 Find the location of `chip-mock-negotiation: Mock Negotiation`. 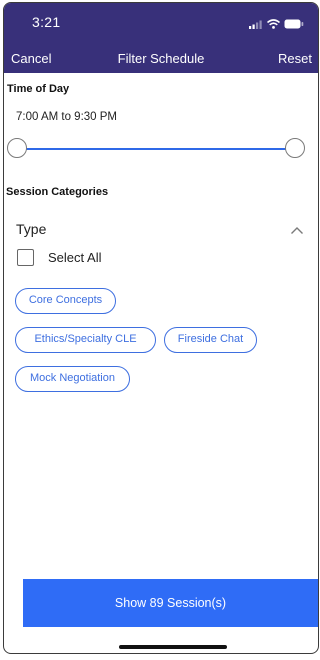

chip-mock-negotiation: Mock Negotiation is located at coordinates (72, 379).